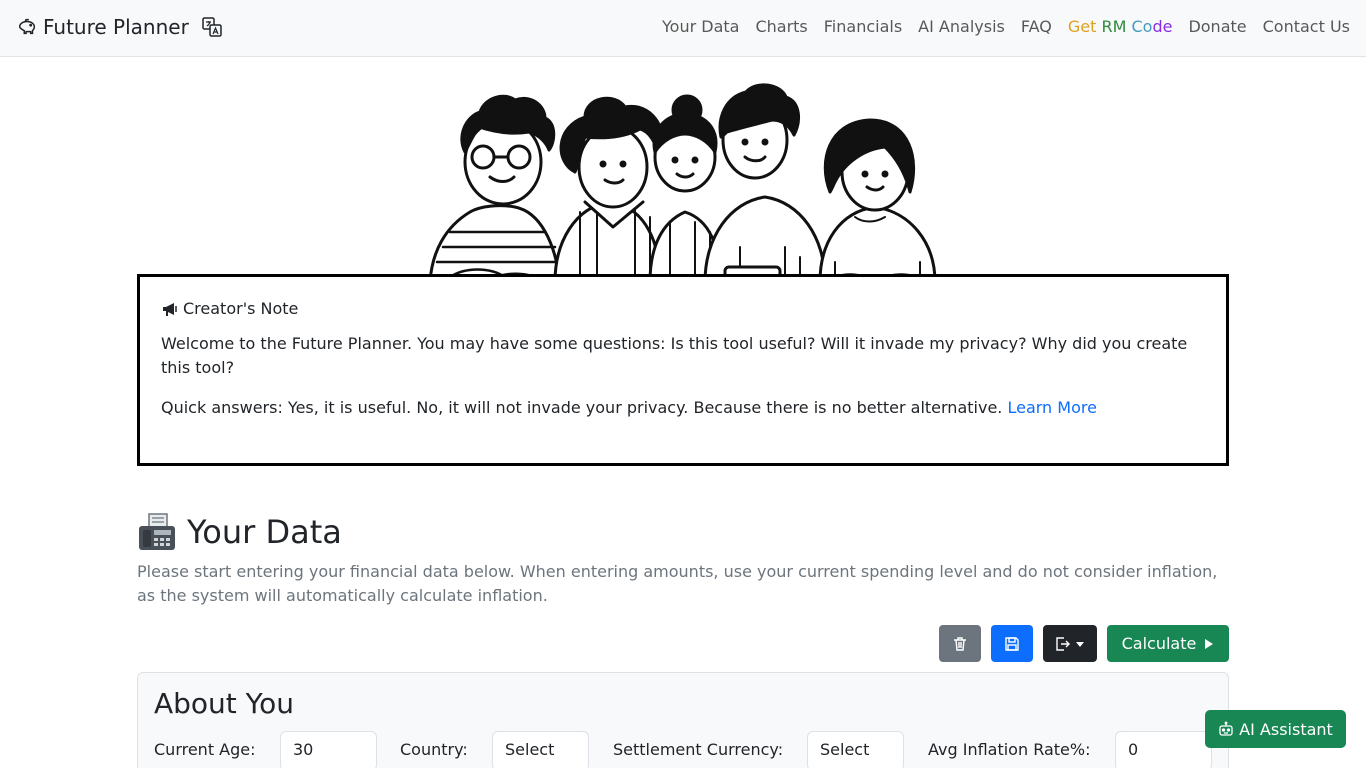  I want to click on translate-icon, so click(212, 27).